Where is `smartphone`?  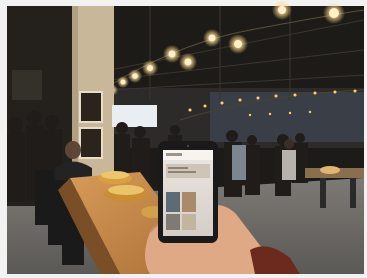
smartphone is located at coordinates (188, 192).